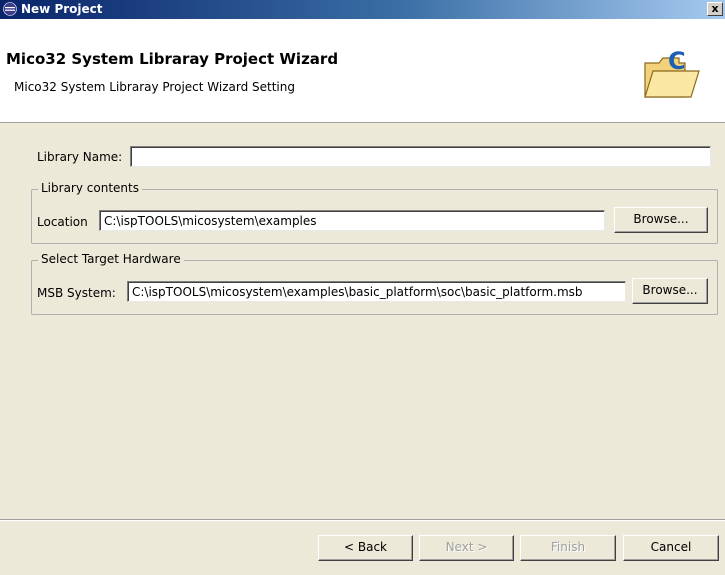  I want to click on close-button: x, so click(715, 9).